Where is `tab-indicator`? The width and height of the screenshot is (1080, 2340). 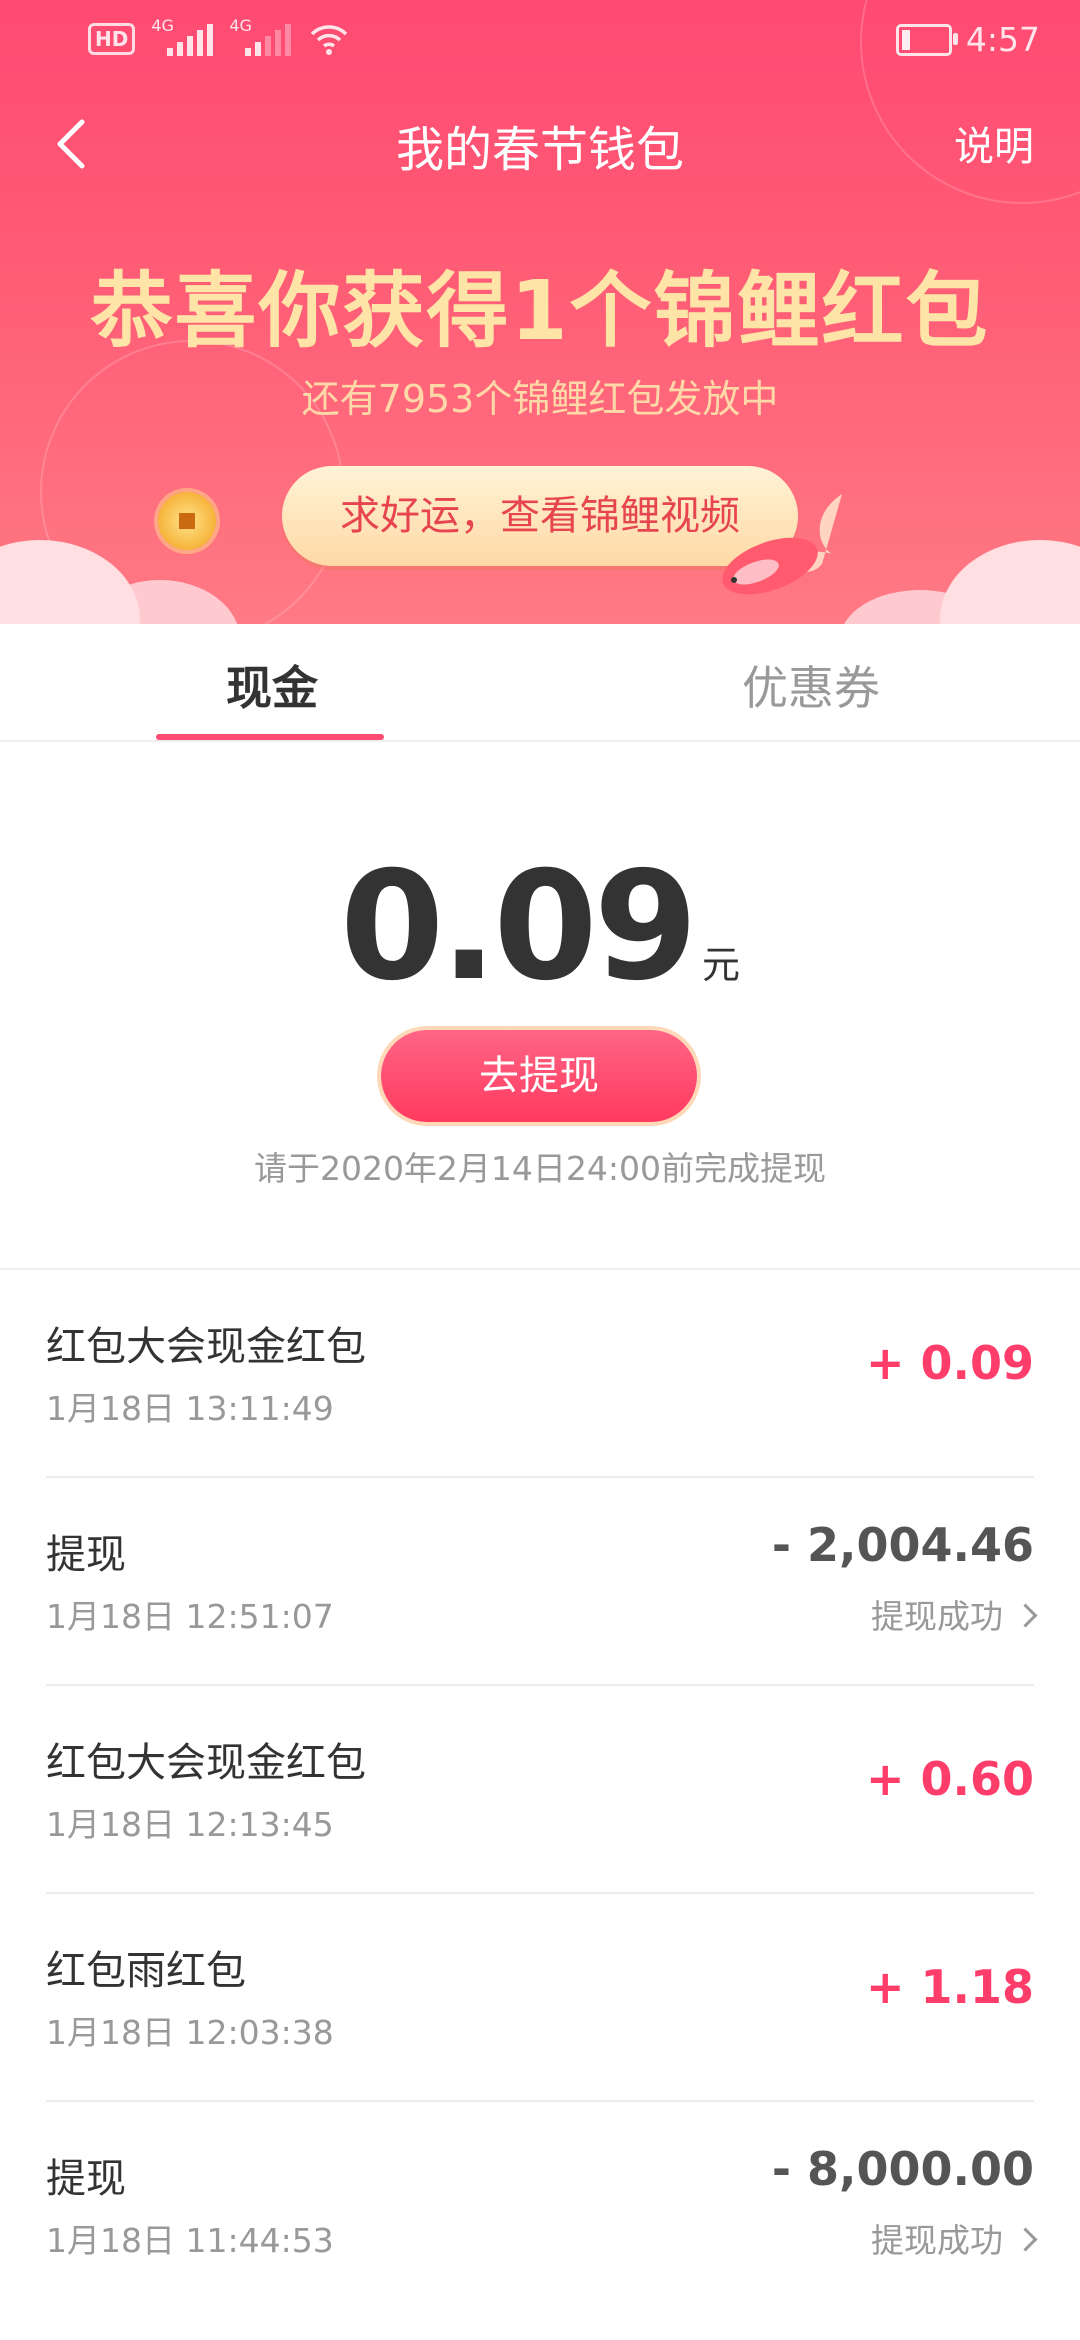
tab-indicator is located at coordinates (270, 737).